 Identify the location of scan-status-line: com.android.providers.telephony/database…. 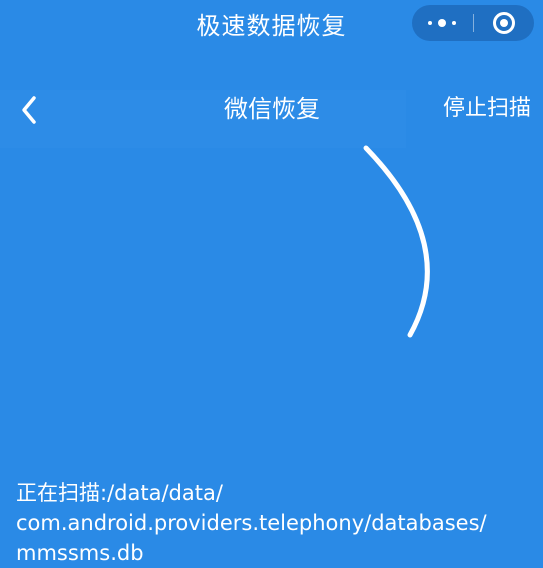
(251, 523).